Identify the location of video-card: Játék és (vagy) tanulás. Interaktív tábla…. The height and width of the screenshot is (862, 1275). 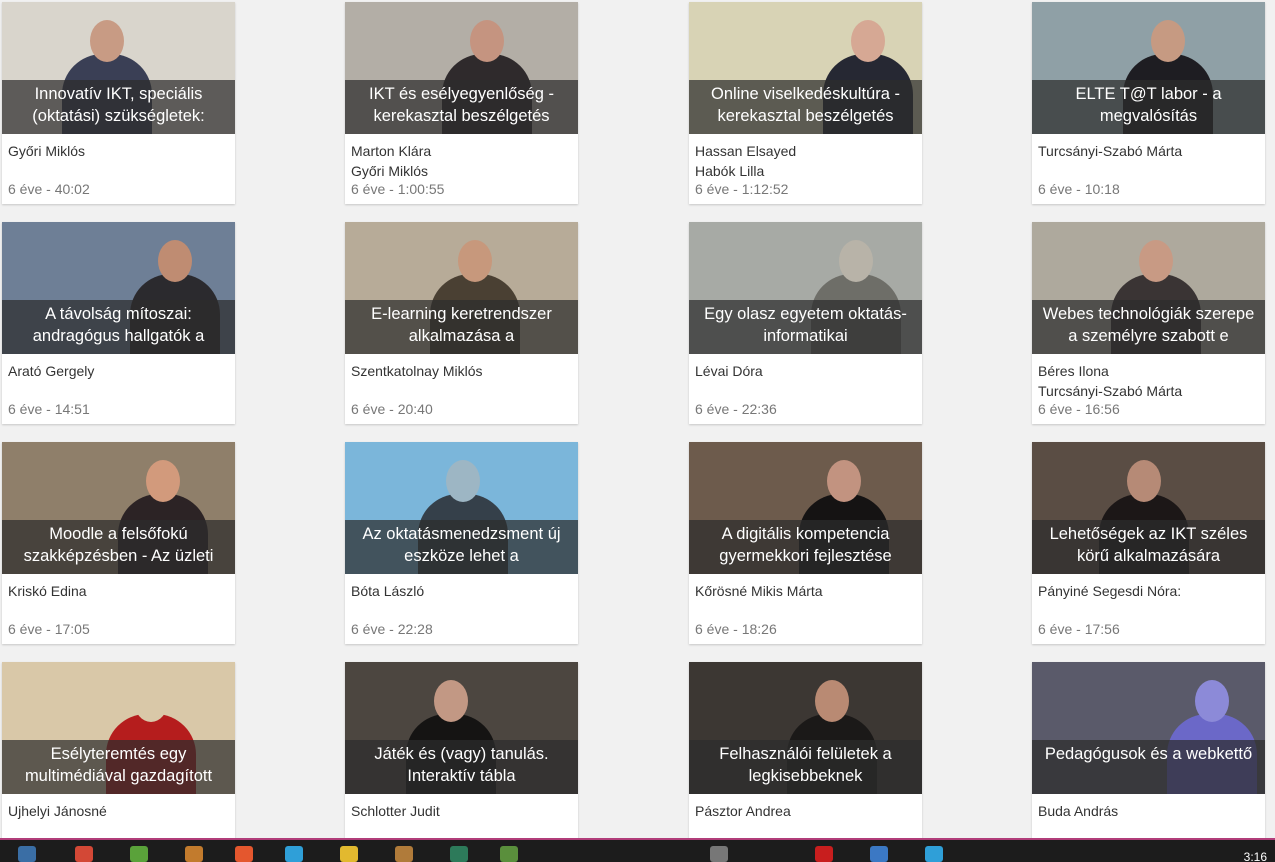
(461, 750).